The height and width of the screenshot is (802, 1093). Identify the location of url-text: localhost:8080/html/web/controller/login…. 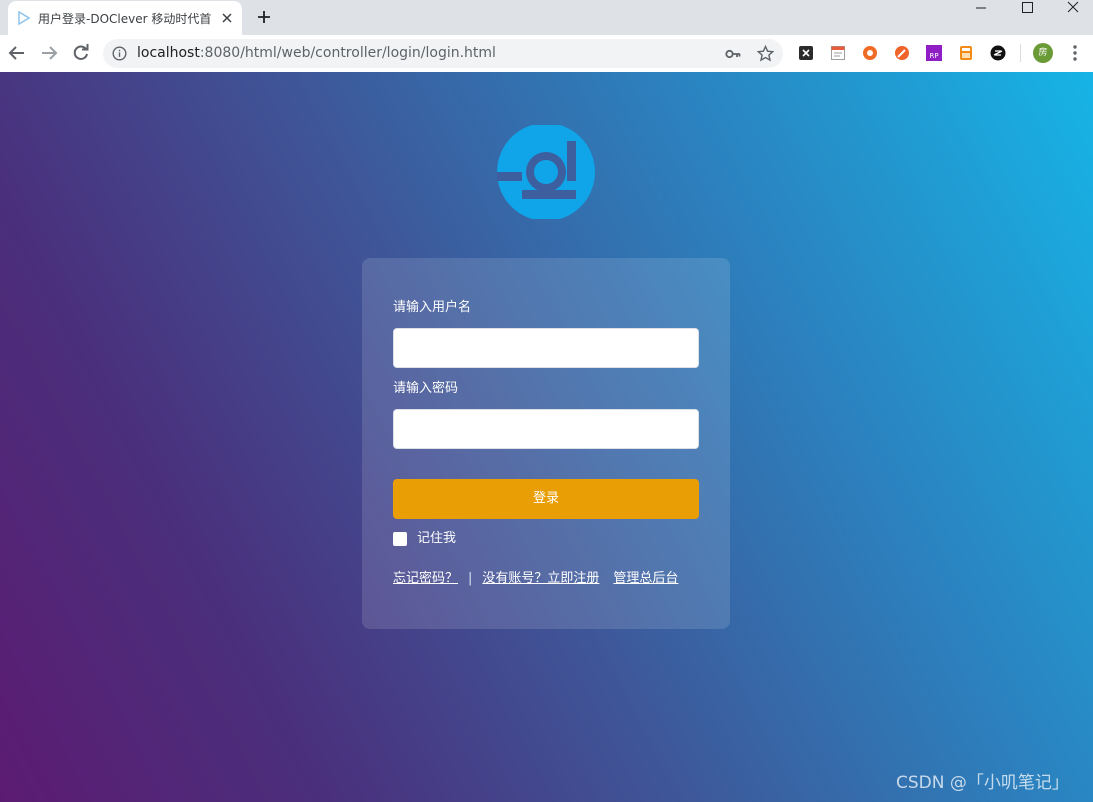
(316, 53).